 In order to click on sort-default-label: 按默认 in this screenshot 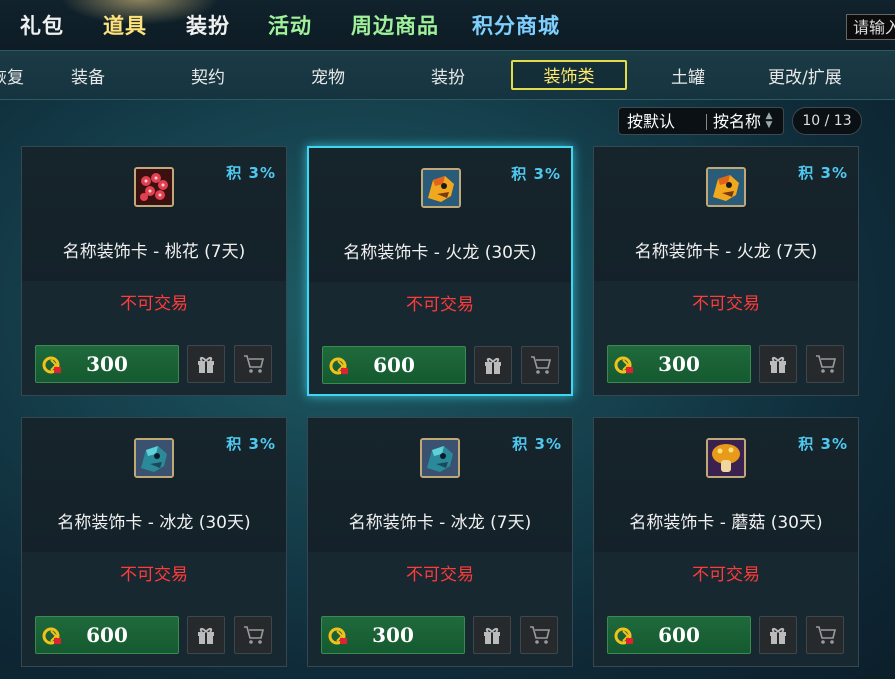, I will do `click(651, 122)`.